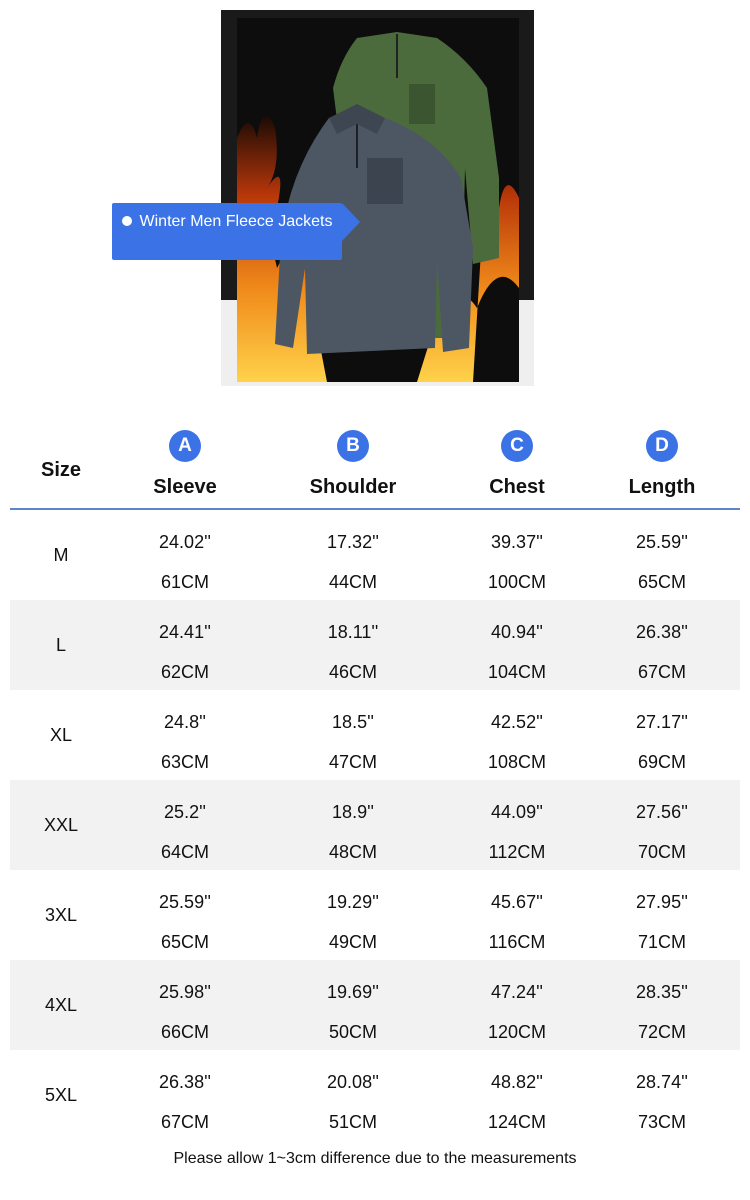 Image resolution: width=750 pixels, height=1200 pixels. What do you see at coordinates (185, 487) in the screenshot?
I see `column-label: Sleeve` at bounding box center [185, 487].